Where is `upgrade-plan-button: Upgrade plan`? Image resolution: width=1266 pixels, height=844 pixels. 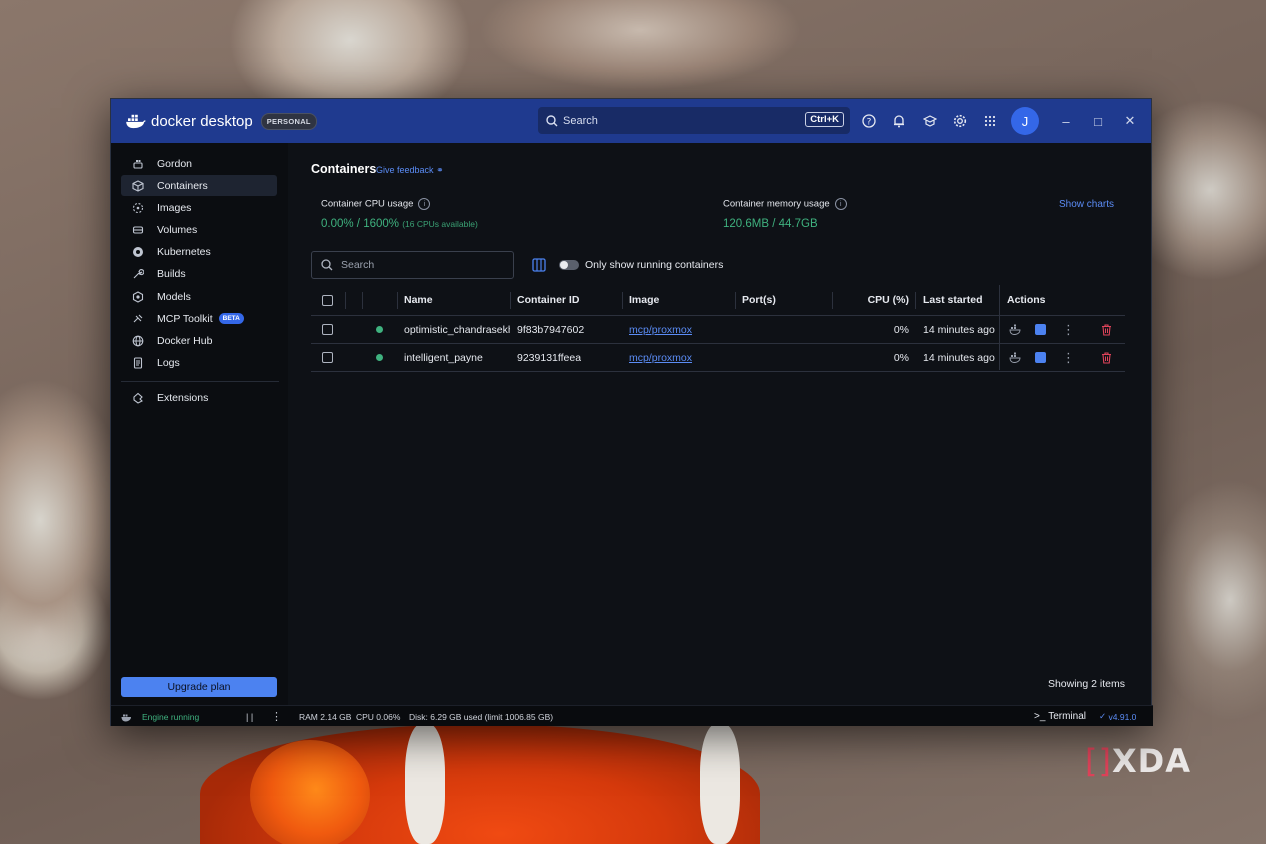 upgrade-plan-button: Upgrade plan is located at coordinates (199, 687).